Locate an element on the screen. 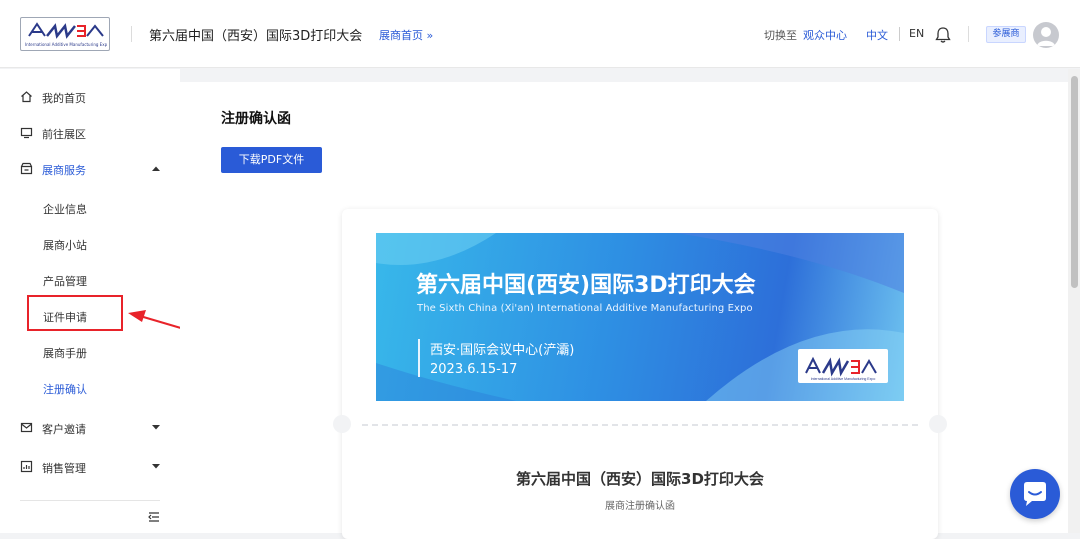  sidebar-item-label: 客户邀请 is located at coordinates (64, 429).